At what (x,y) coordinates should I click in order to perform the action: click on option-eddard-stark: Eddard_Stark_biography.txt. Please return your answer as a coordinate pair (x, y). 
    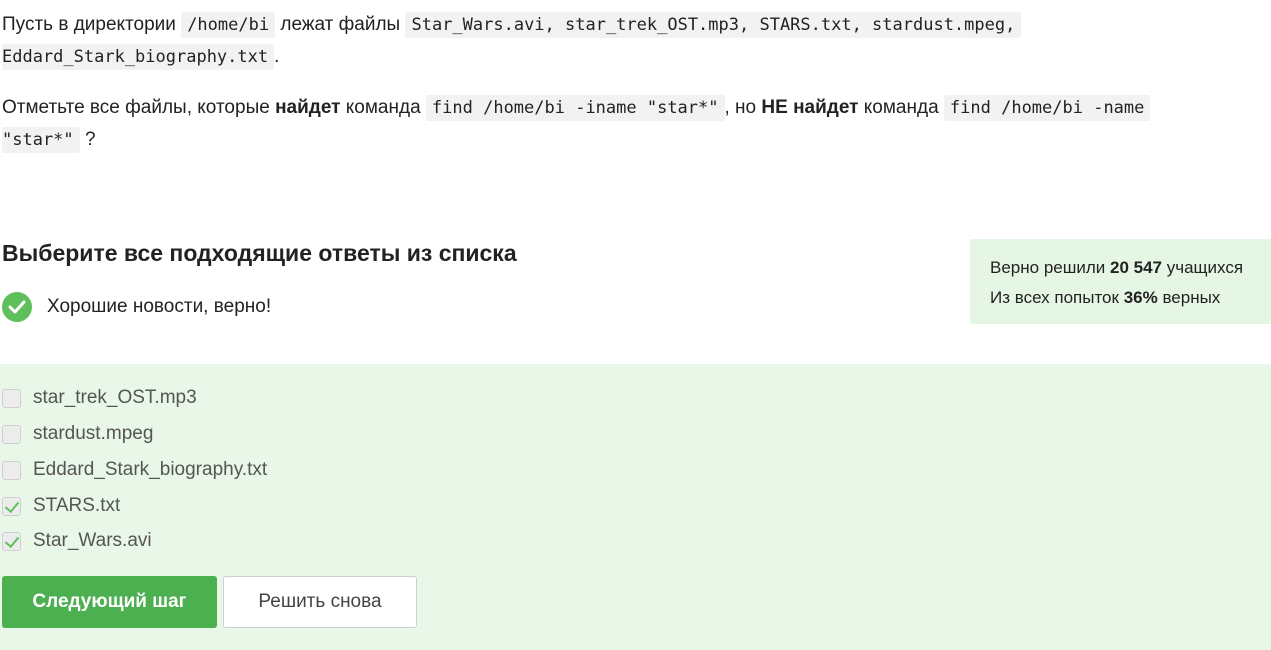
    Looking at the image, I should click on (134, 470).